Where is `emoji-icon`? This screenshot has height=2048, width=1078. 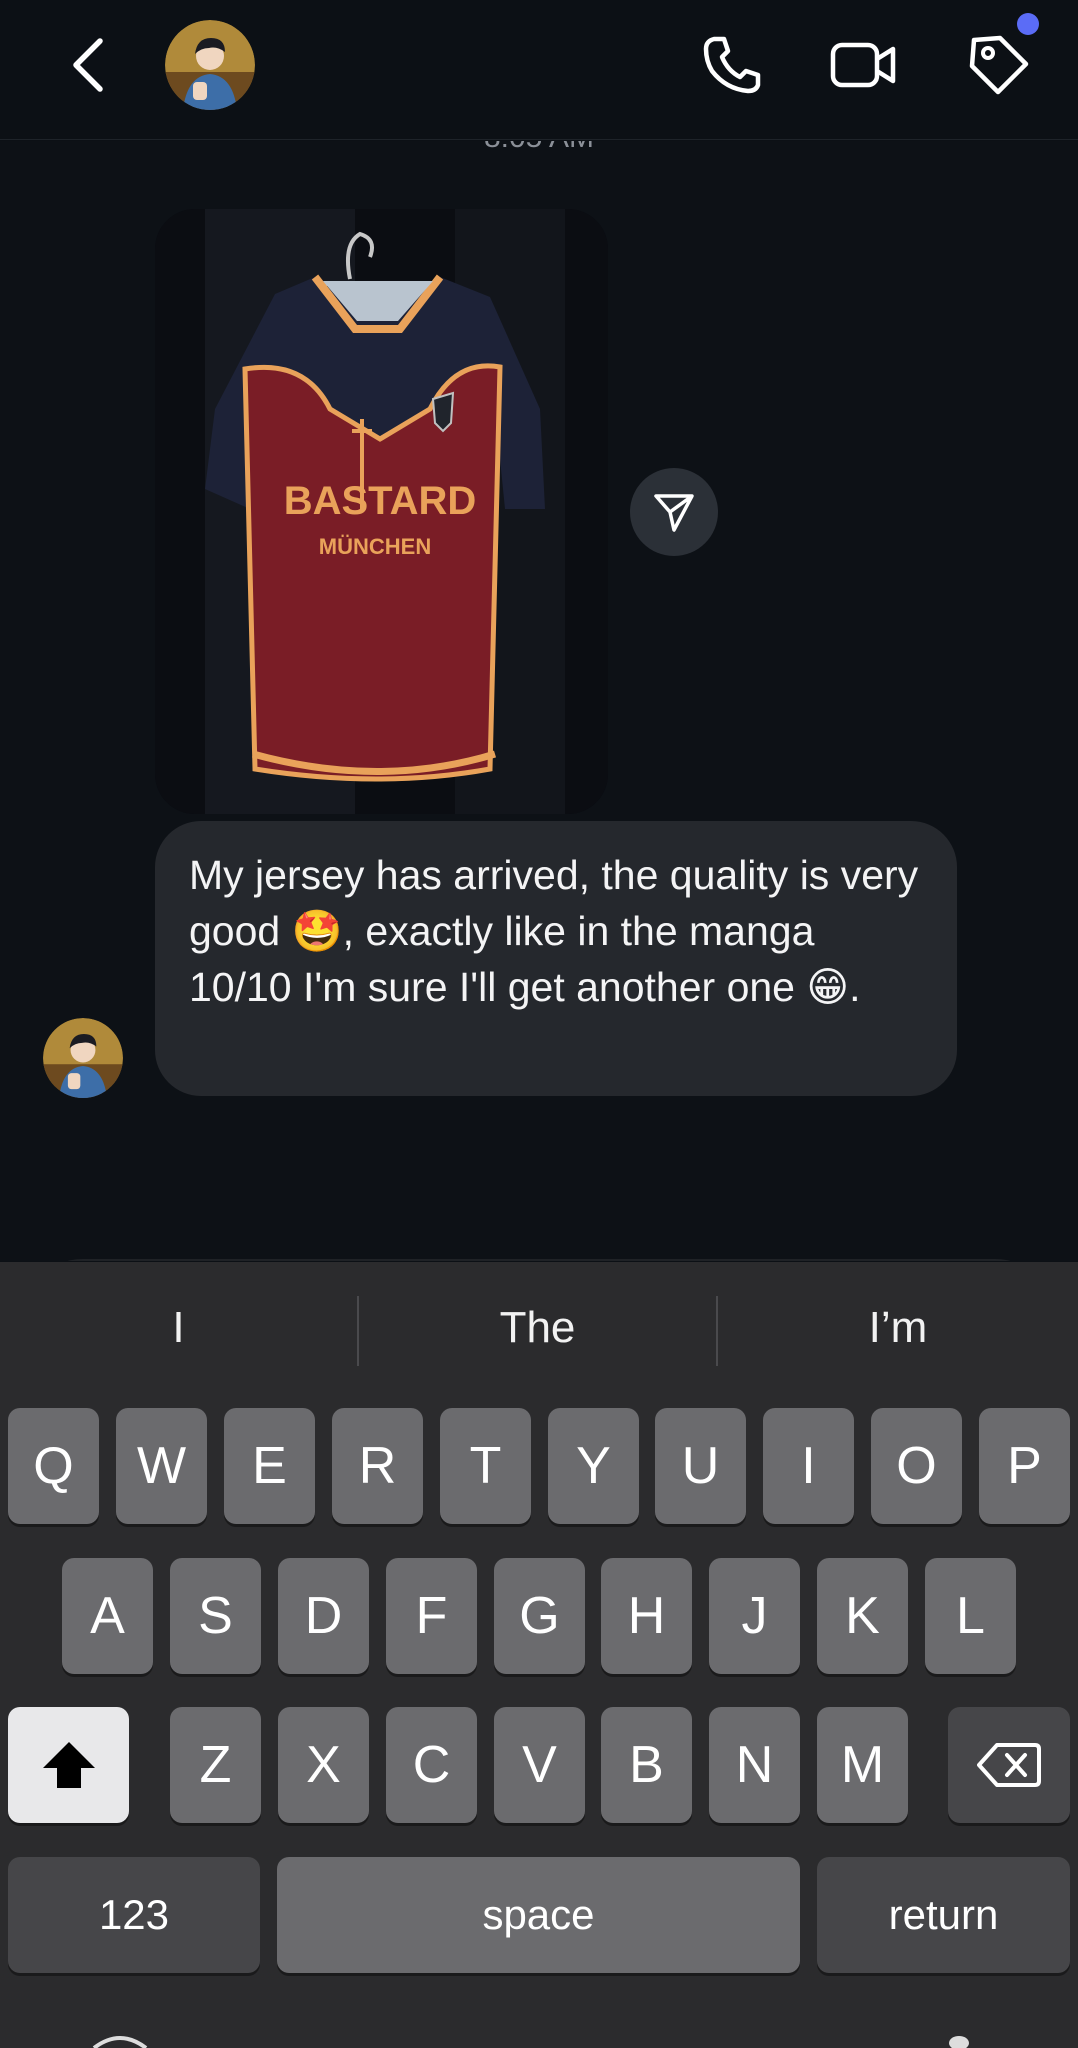
emoji-icon is located at coordinates (120, 2040).